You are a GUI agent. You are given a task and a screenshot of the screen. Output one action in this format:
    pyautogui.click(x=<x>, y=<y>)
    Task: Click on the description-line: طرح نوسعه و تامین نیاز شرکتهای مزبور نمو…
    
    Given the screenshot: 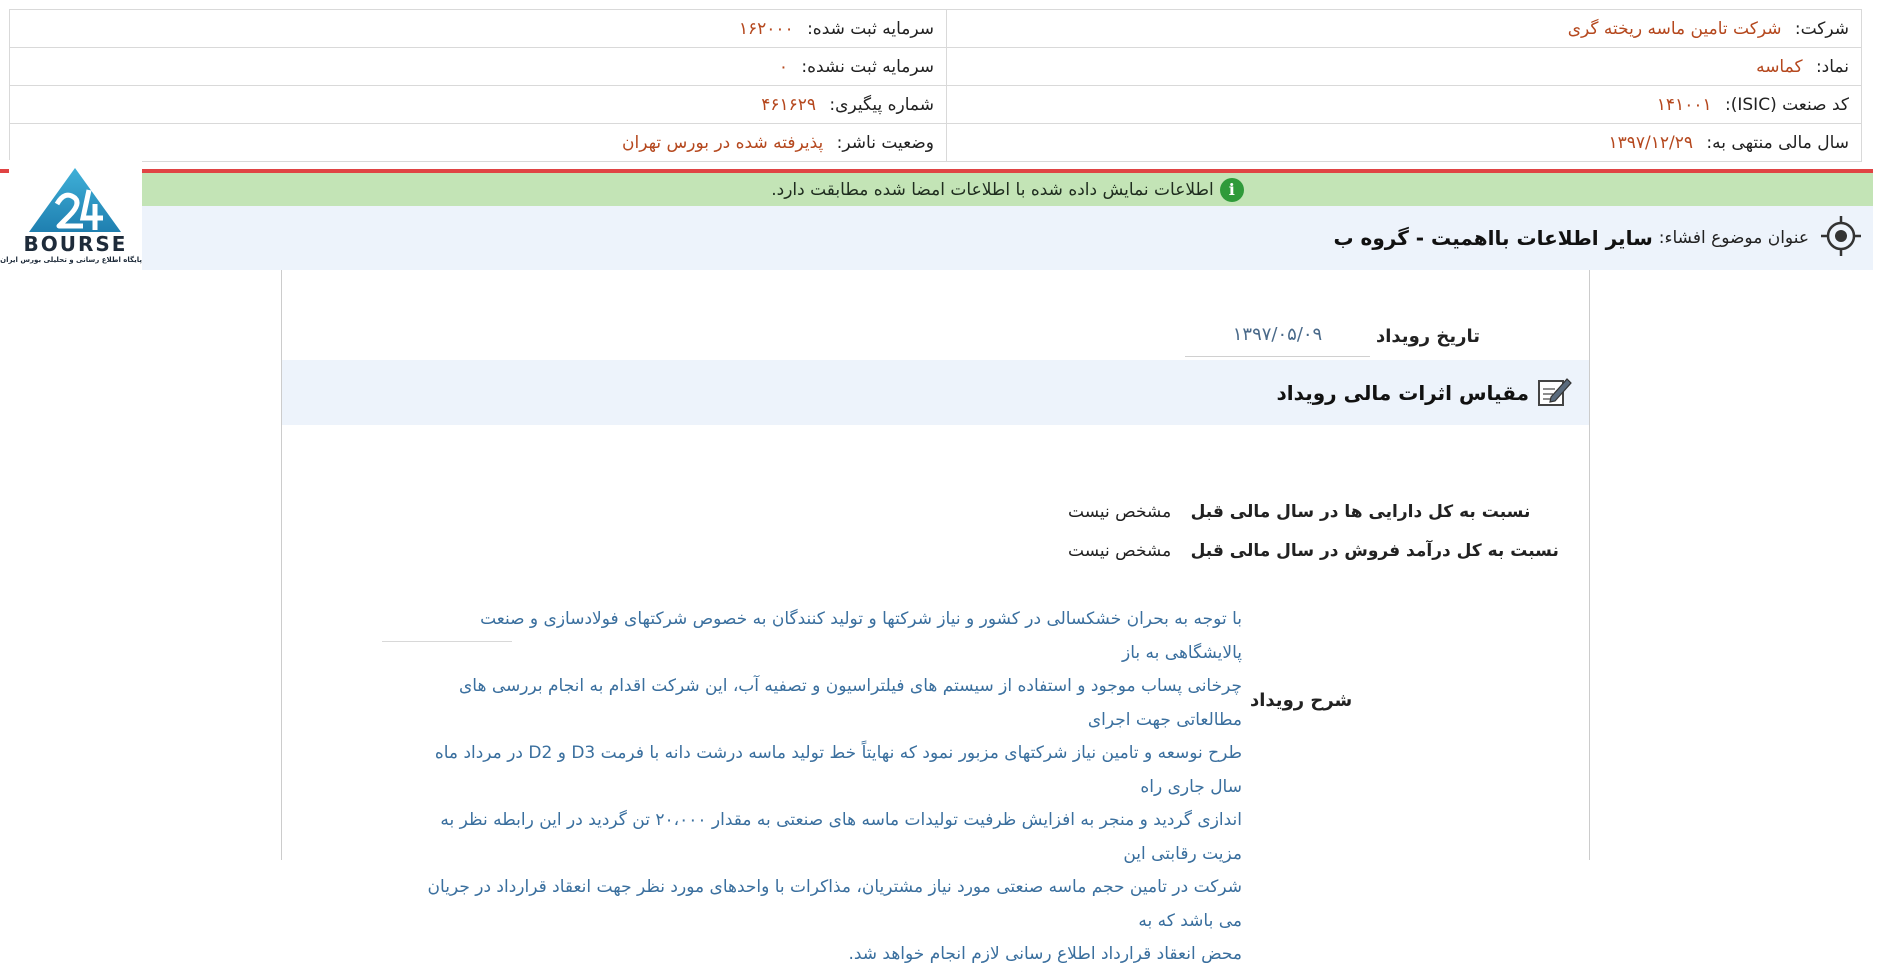 What is the action you would take?
    pyautogui.click(x=838, y=770)
    